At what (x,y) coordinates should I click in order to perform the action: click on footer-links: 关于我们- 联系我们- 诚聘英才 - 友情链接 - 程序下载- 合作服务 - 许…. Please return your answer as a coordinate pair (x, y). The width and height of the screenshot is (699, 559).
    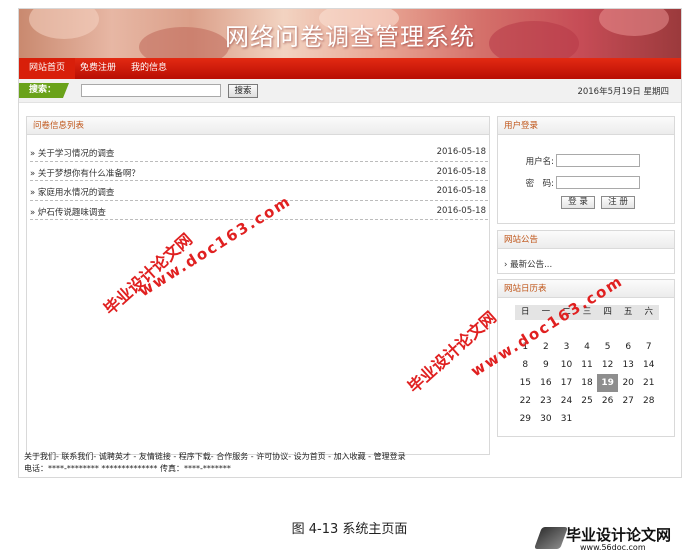
    Looking at the image, I should click on (215, 457).